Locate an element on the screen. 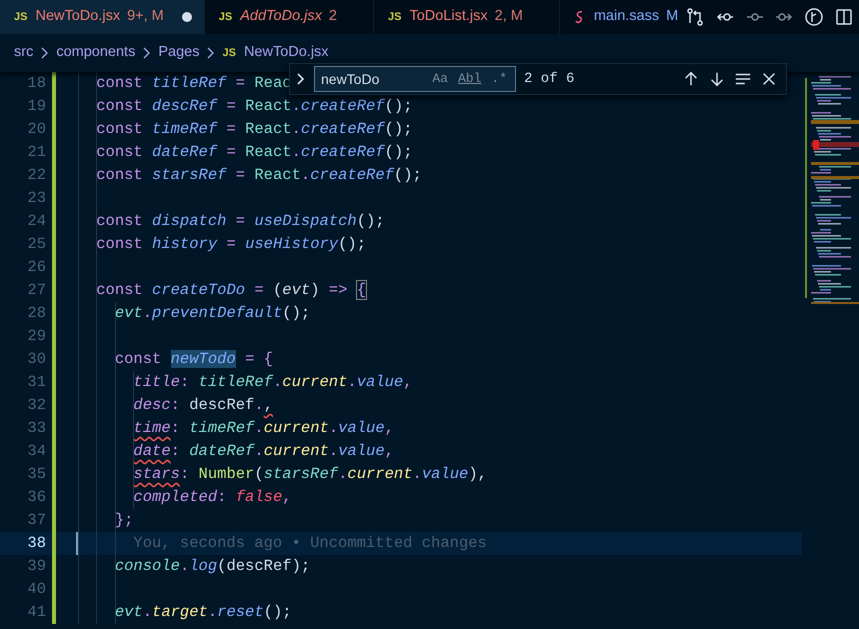 The height and width of the screenshot is (629, 859). code-line: const history = useHistory(); is located at coordinates (230, 244).